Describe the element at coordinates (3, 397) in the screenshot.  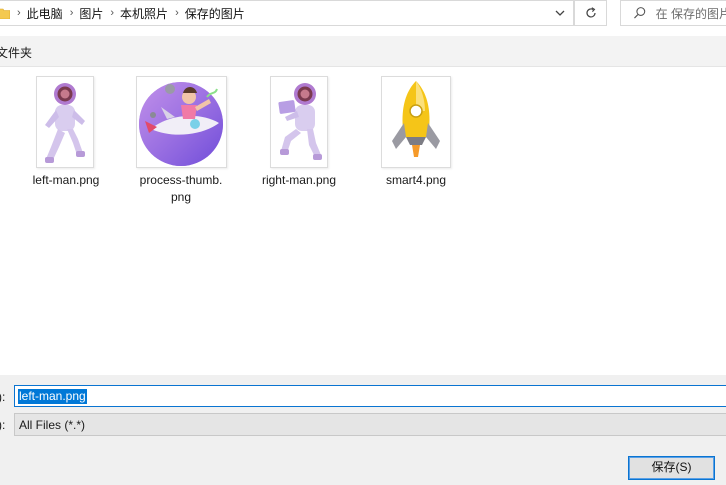
I see `filename-label: ):` at that location.